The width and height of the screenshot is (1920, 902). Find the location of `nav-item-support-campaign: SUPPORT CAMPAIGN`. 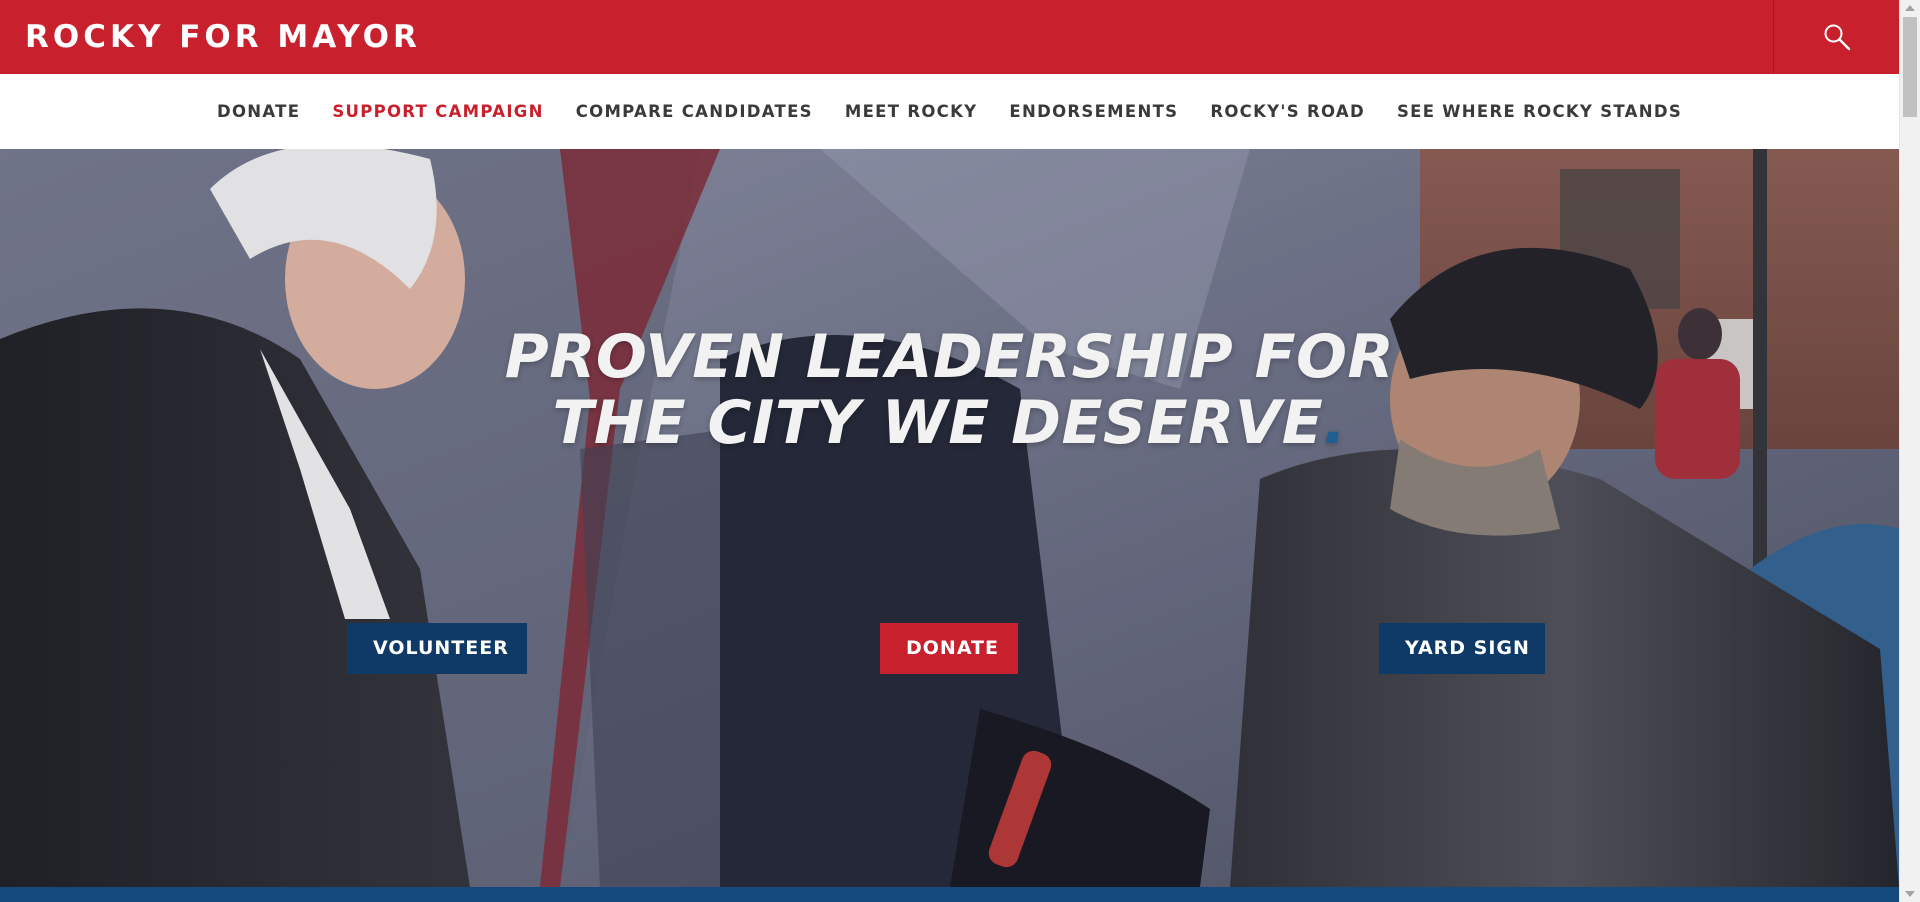

nav-item-support-campaign: SUPPORT CAMPAIGN is located at coordinates (437, 111).